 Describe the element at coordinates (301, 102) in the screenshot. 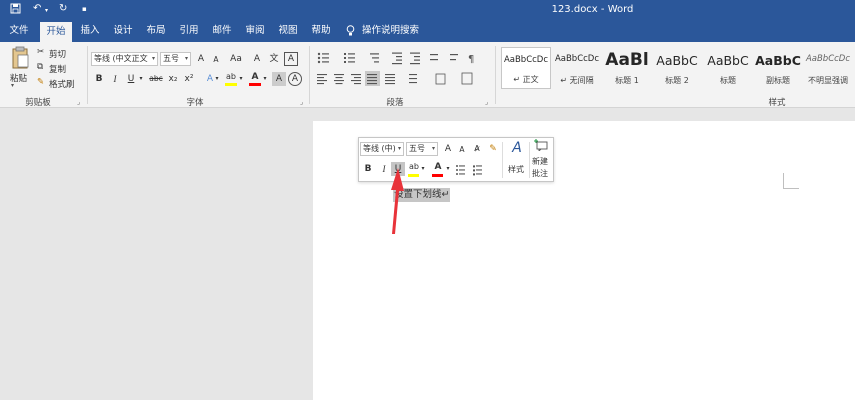

I see `font-launcher-icon: ⌟` at that location.